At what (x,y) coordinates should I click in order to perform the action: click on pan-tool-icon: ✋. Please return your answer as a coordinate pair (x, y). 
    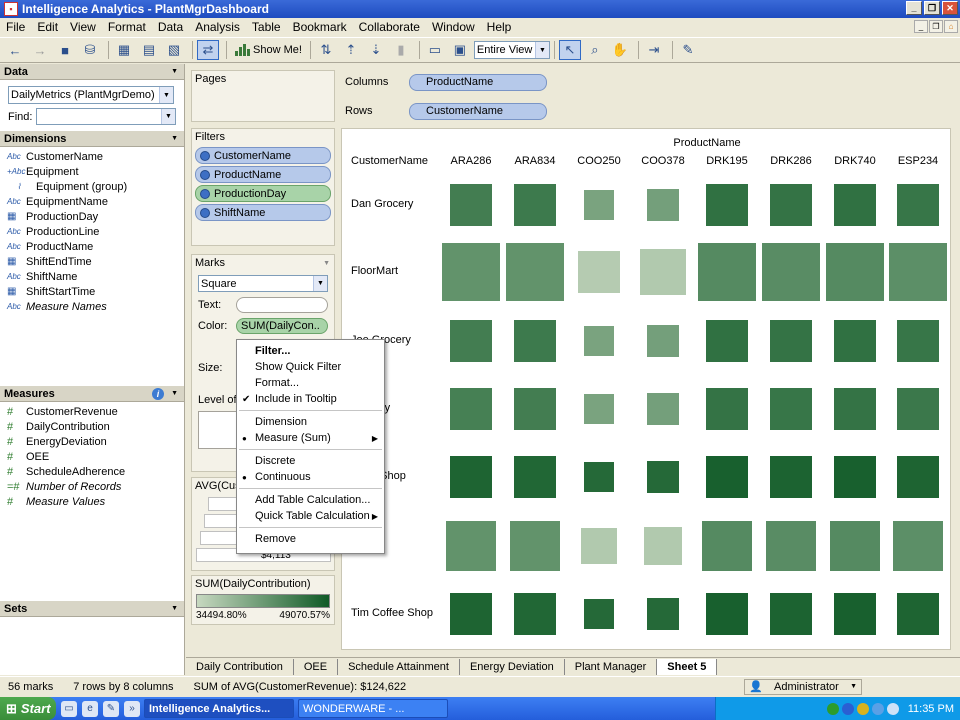
    Looking at the image, I should click on (620, 50).